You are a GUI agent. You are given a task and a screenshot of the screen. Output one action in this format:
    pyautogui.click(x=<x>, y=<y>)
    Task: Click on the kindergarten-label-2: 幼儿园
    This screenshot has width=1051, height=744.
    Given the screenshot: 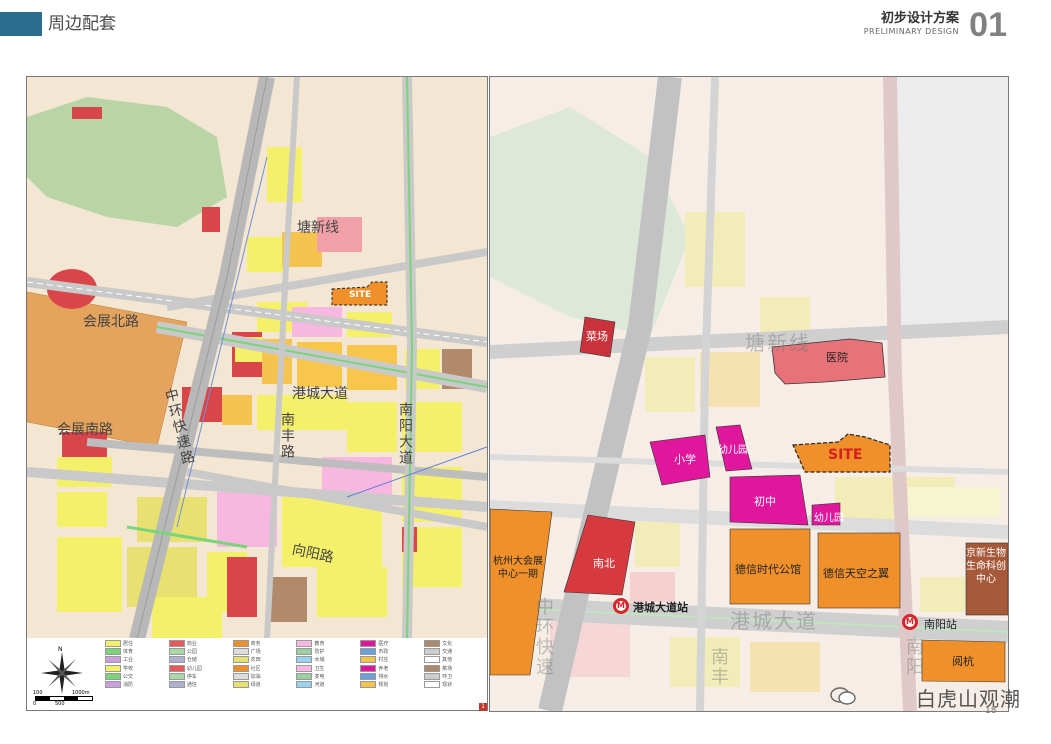 What is the action you would take?
    pyautogui.click(x=829, y=518)
    